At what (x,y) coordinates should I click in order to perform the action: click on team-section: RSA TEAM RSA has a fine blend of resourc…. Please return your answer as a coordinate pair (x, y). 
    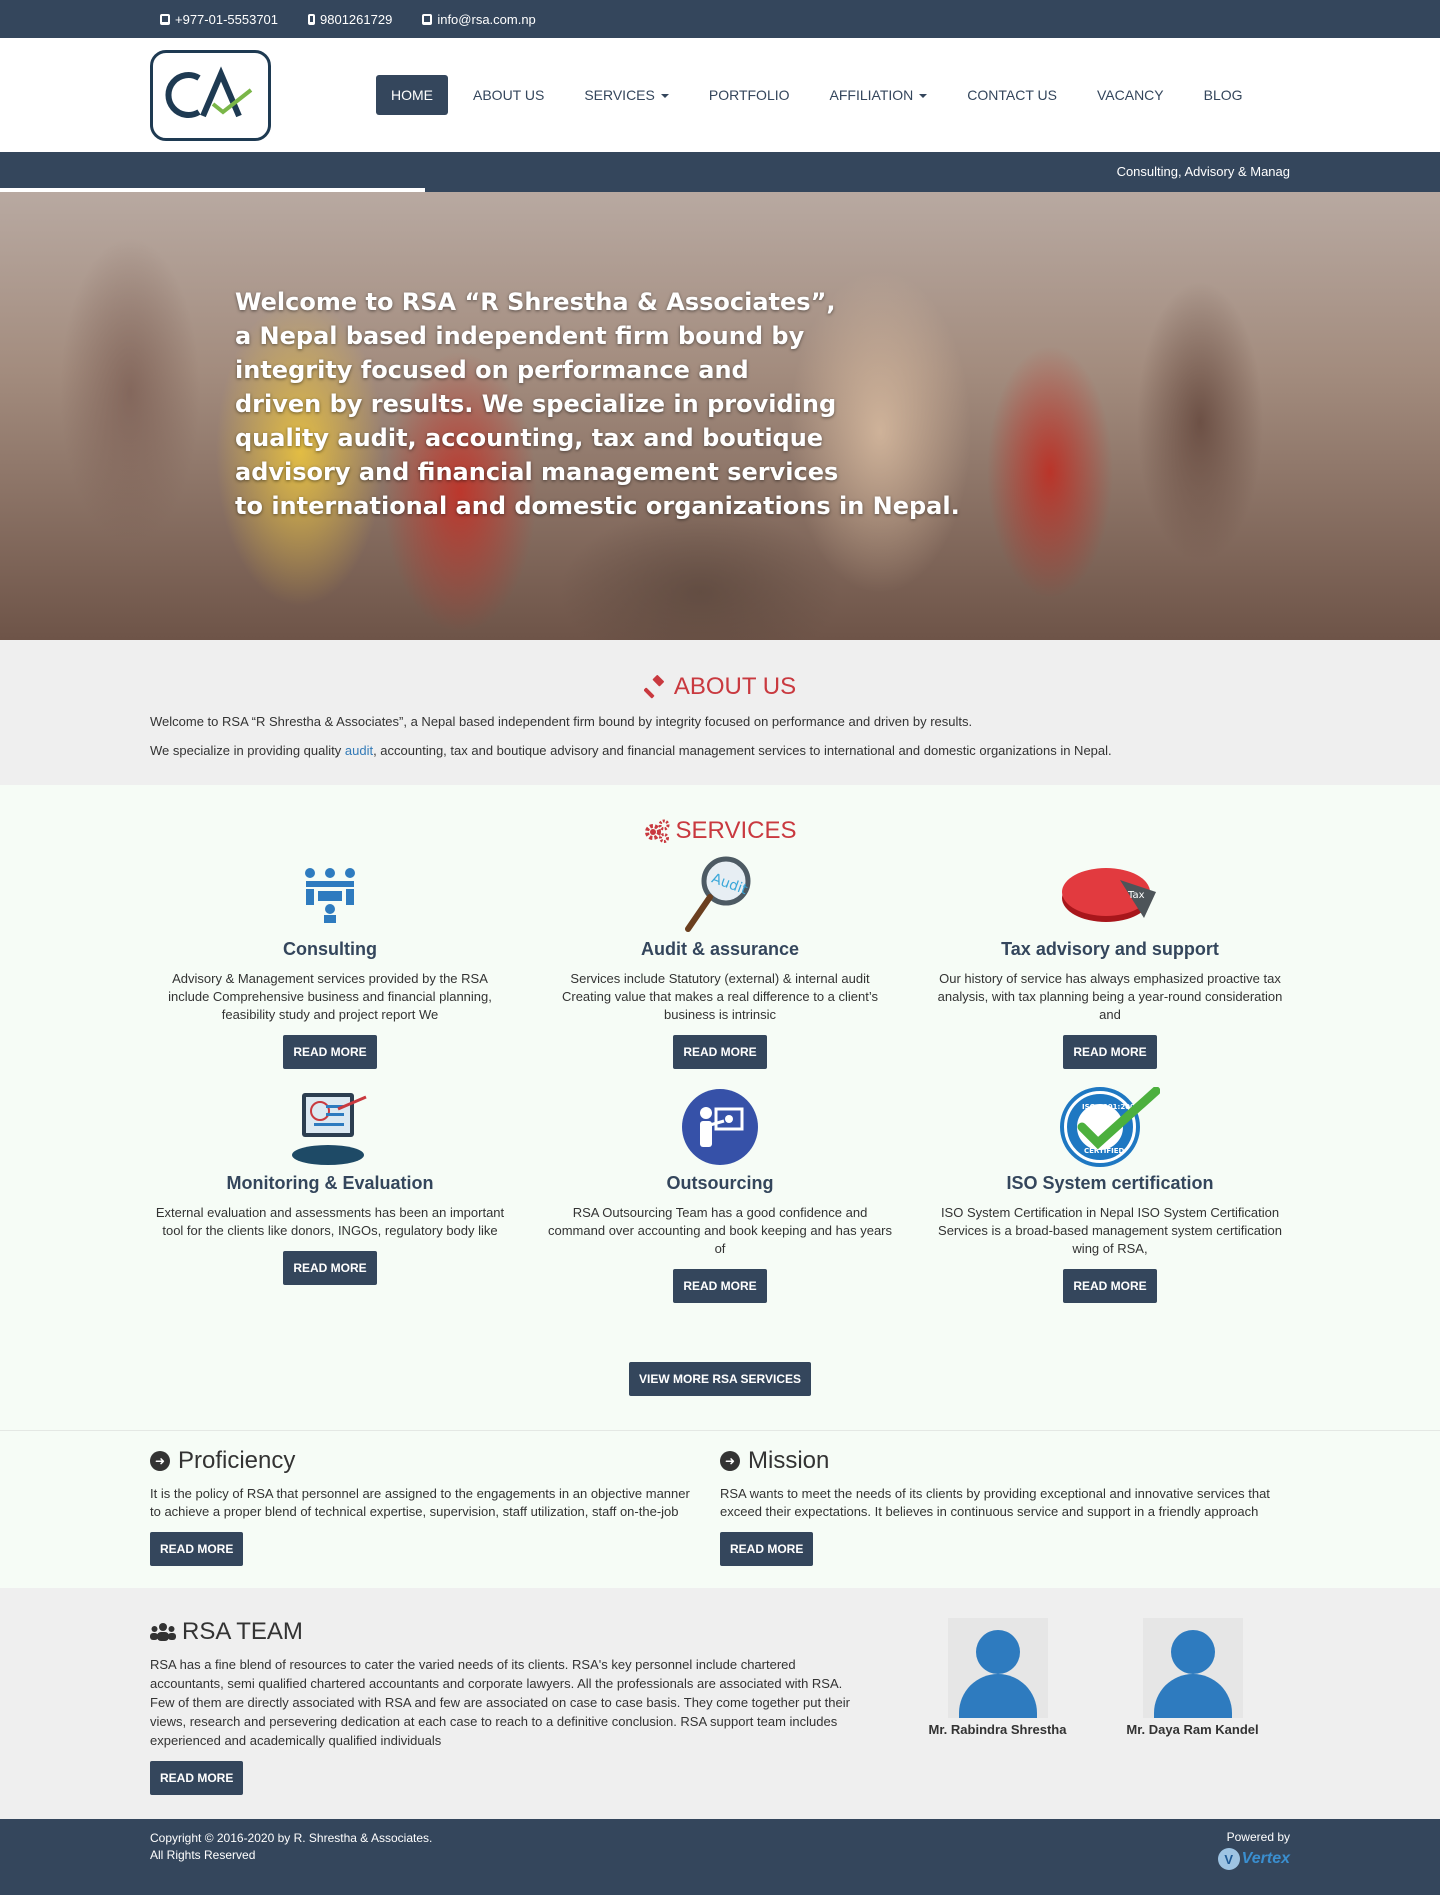
    Looking at the image, I should click on (720, 1703).